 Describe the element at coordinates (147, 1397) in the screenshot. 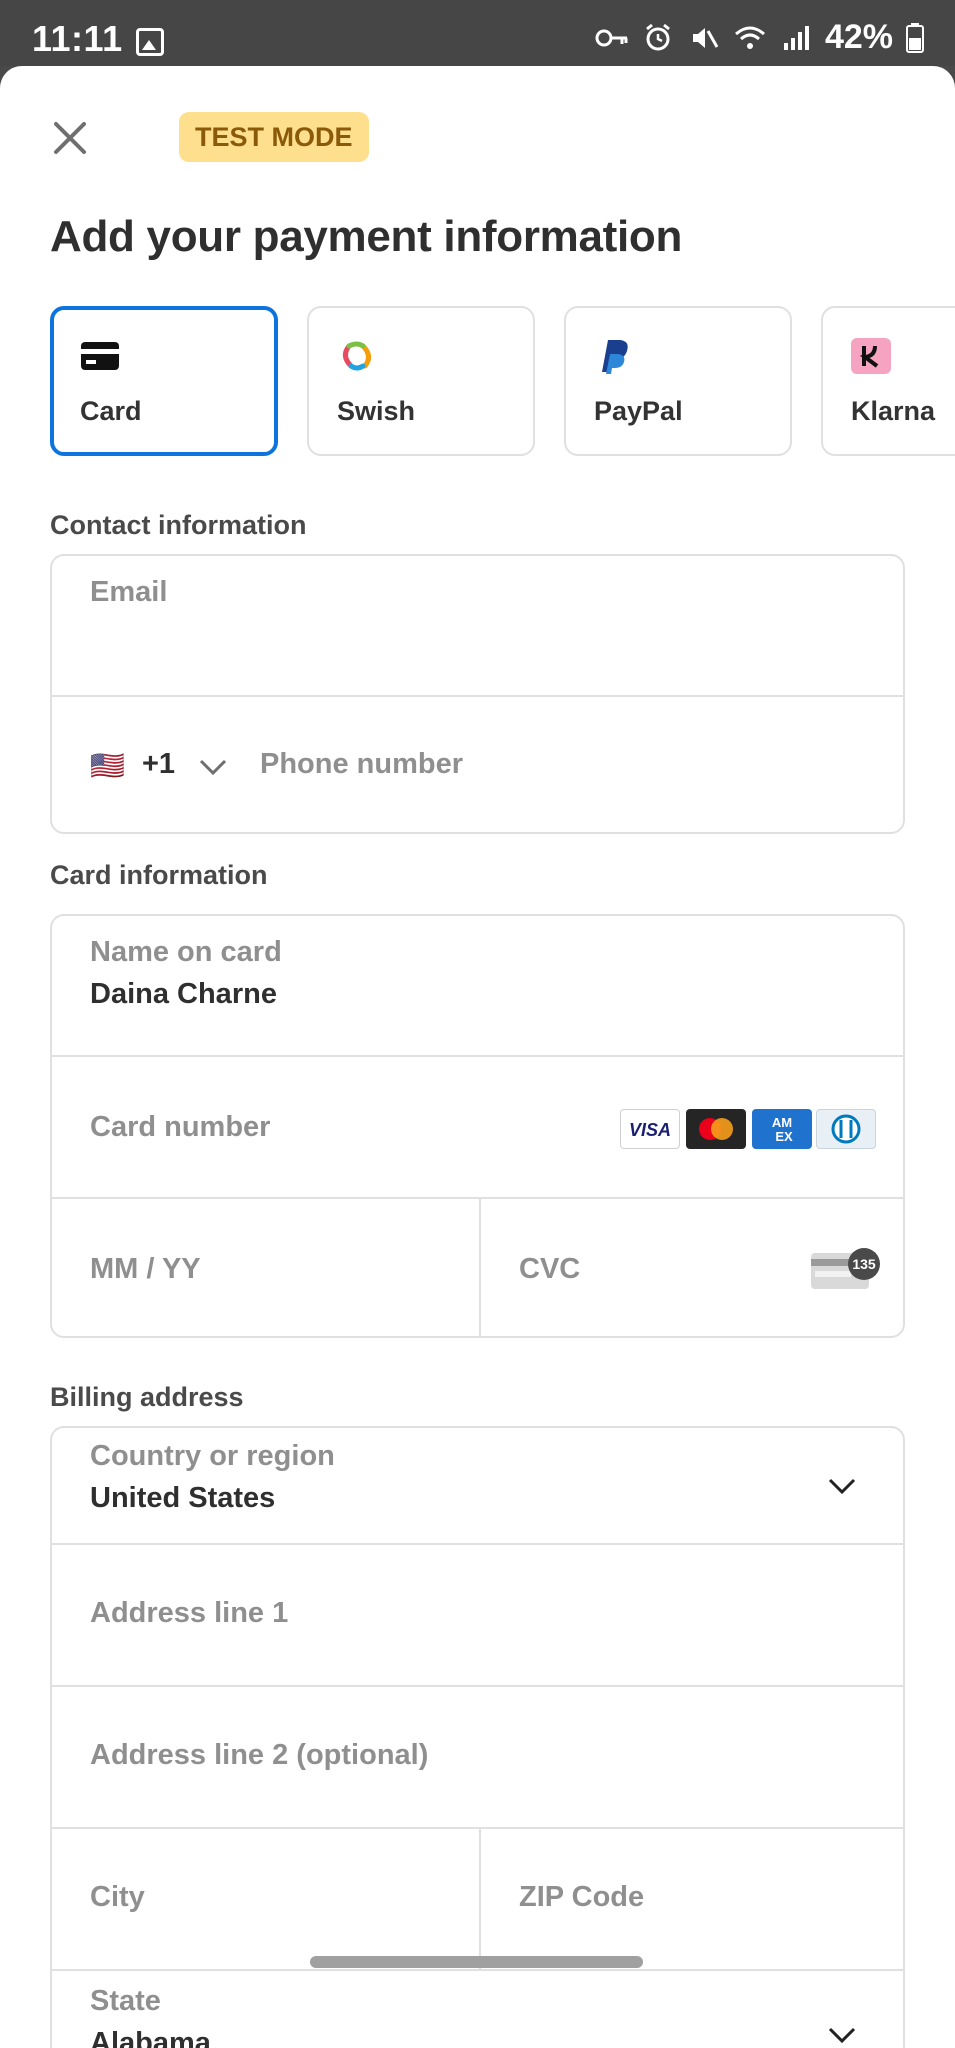

I see `billing-section-label: Billing address` at that location.